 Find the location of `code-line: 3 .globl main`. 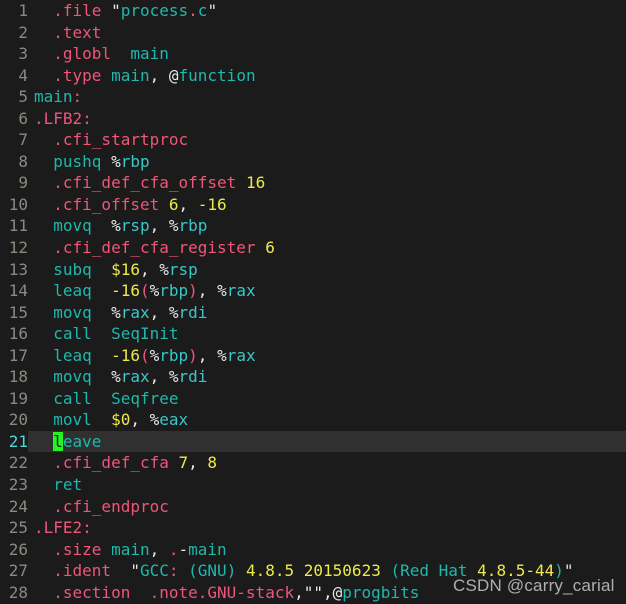

code-line: 3 .globl main is located at coordinates (313, 54).